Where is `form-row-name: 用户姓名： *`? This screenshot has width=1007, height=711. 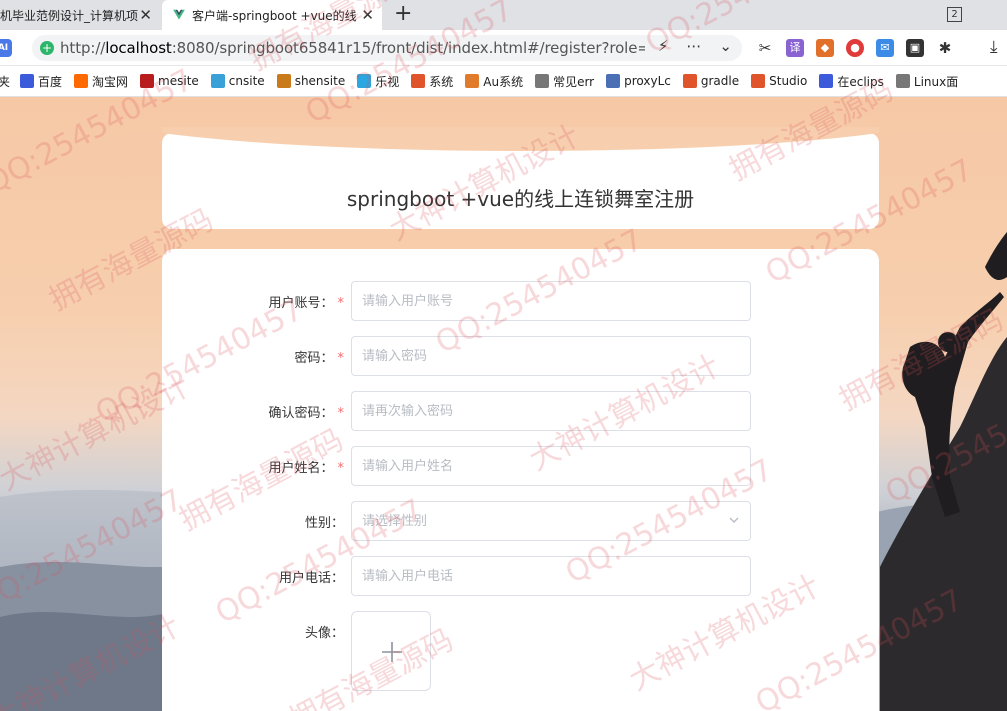
form-row-name: 用户姓名： * is located at coordinates (520, 466).